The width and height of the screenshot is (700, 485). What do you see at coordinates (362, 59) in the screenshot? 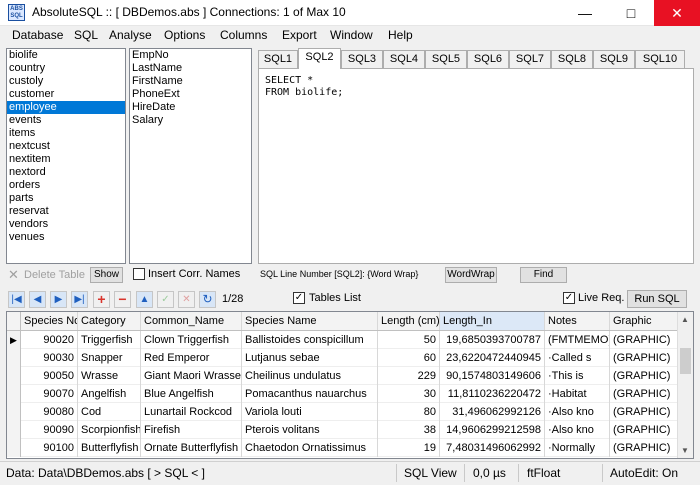
I see `tab-sql3: SQL3` at bounding box center [362, 59].